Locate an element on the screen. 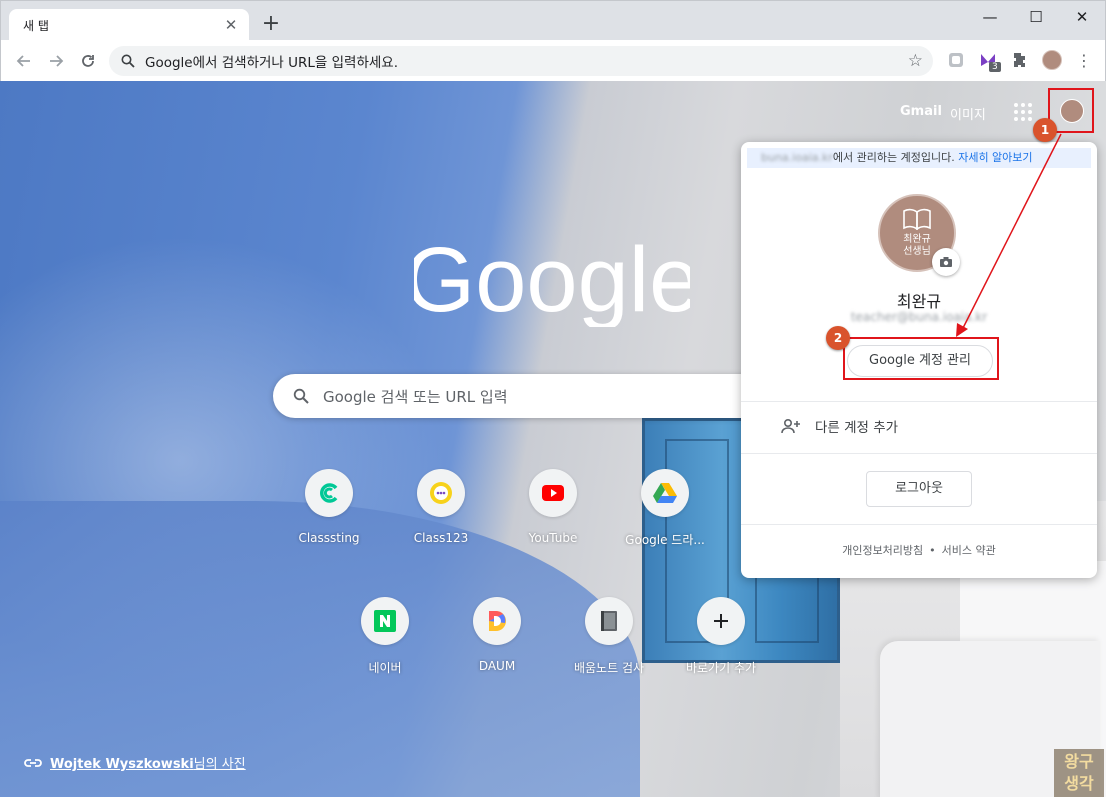  shortcut-label: YouTube is located at coordinates (553, 538).